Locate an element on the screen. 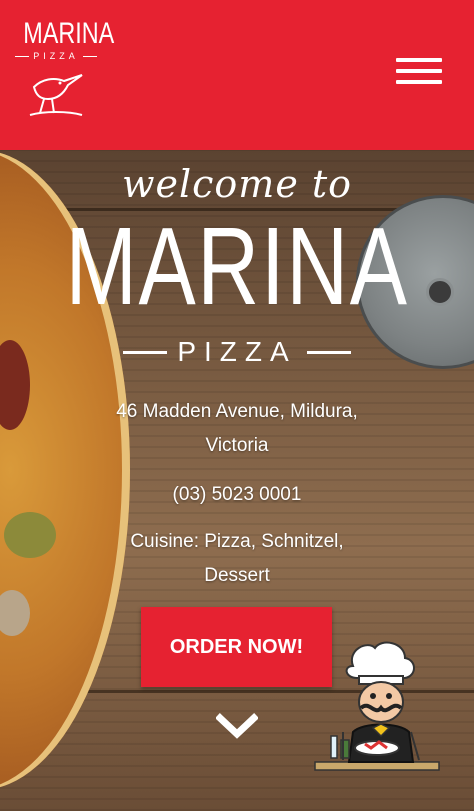  logo-rule-left is located at coordinates (22, 56).